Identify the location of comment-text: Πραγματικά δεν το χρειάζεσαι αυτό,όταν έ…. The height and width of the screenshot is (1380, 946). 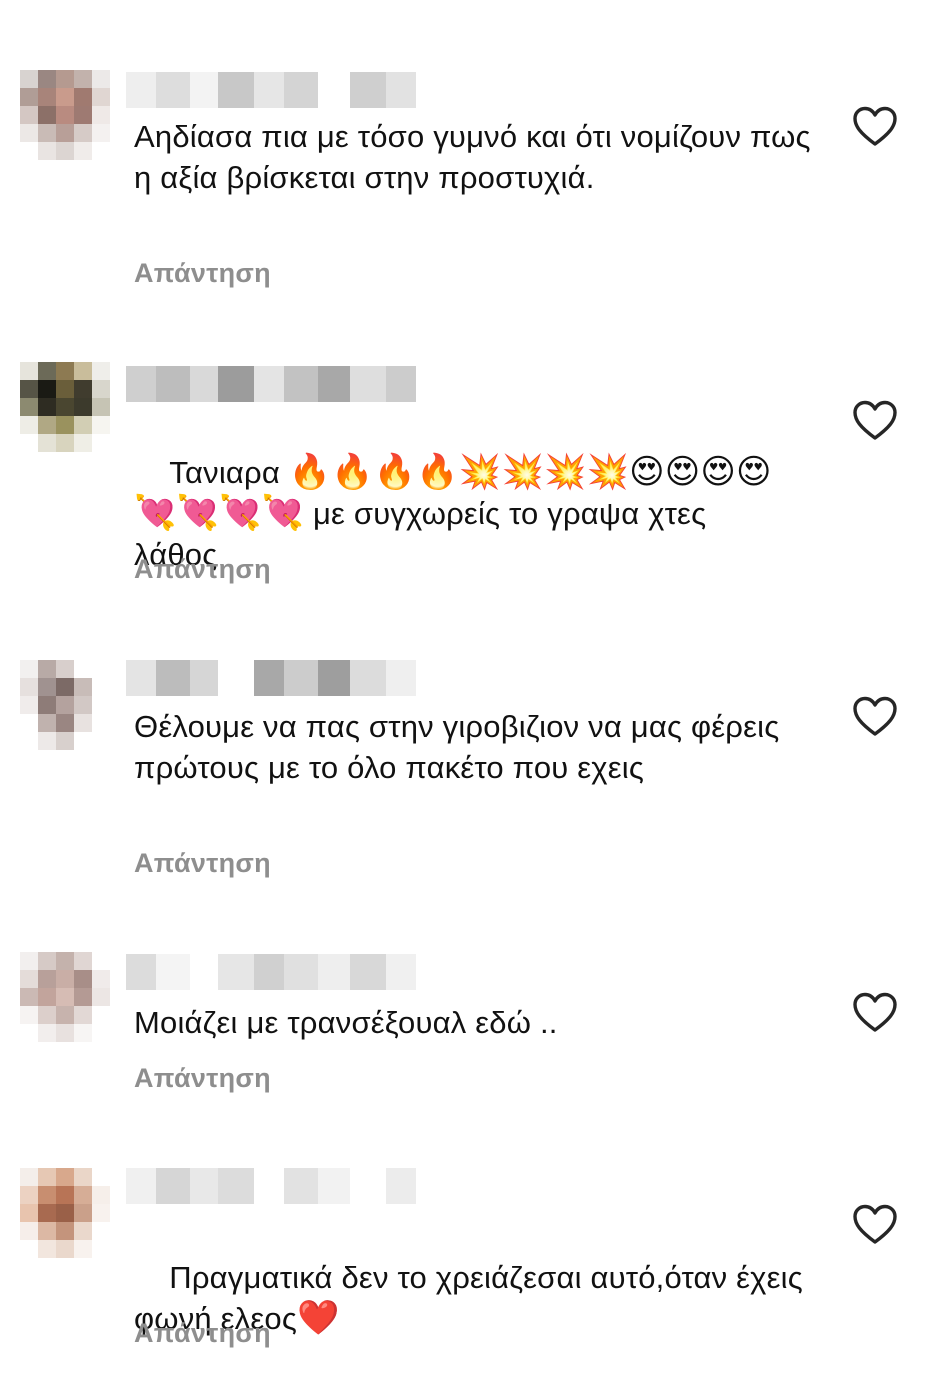
(474, 1298).